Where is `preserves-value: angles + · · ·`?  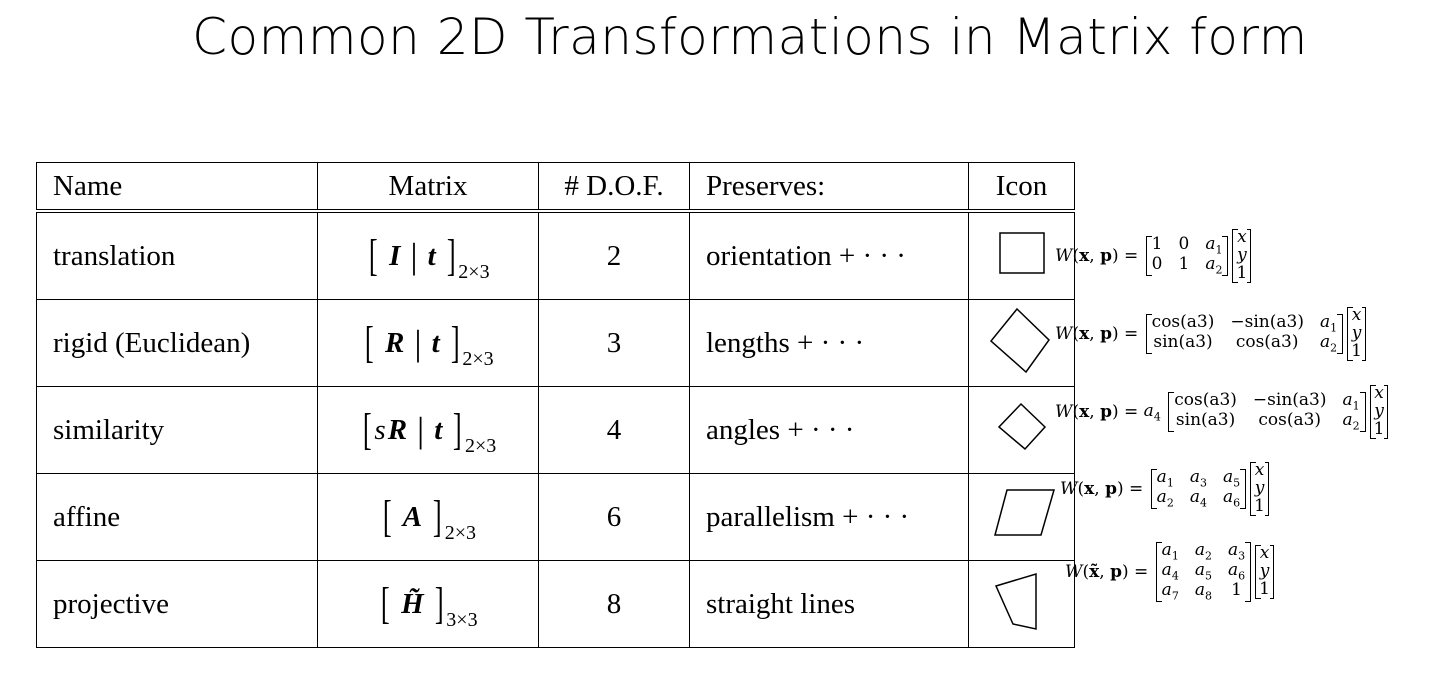
preserves-value: angles + · · · is located at coordinates (829, 430).